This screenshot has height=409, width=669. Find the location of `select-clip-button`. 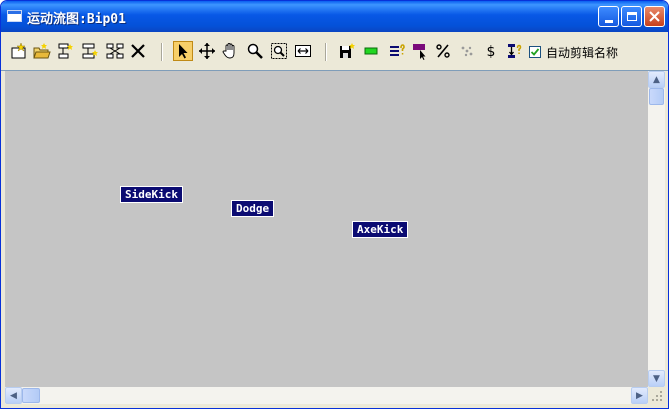

select-clip-button is located at coordinates (420, 51).